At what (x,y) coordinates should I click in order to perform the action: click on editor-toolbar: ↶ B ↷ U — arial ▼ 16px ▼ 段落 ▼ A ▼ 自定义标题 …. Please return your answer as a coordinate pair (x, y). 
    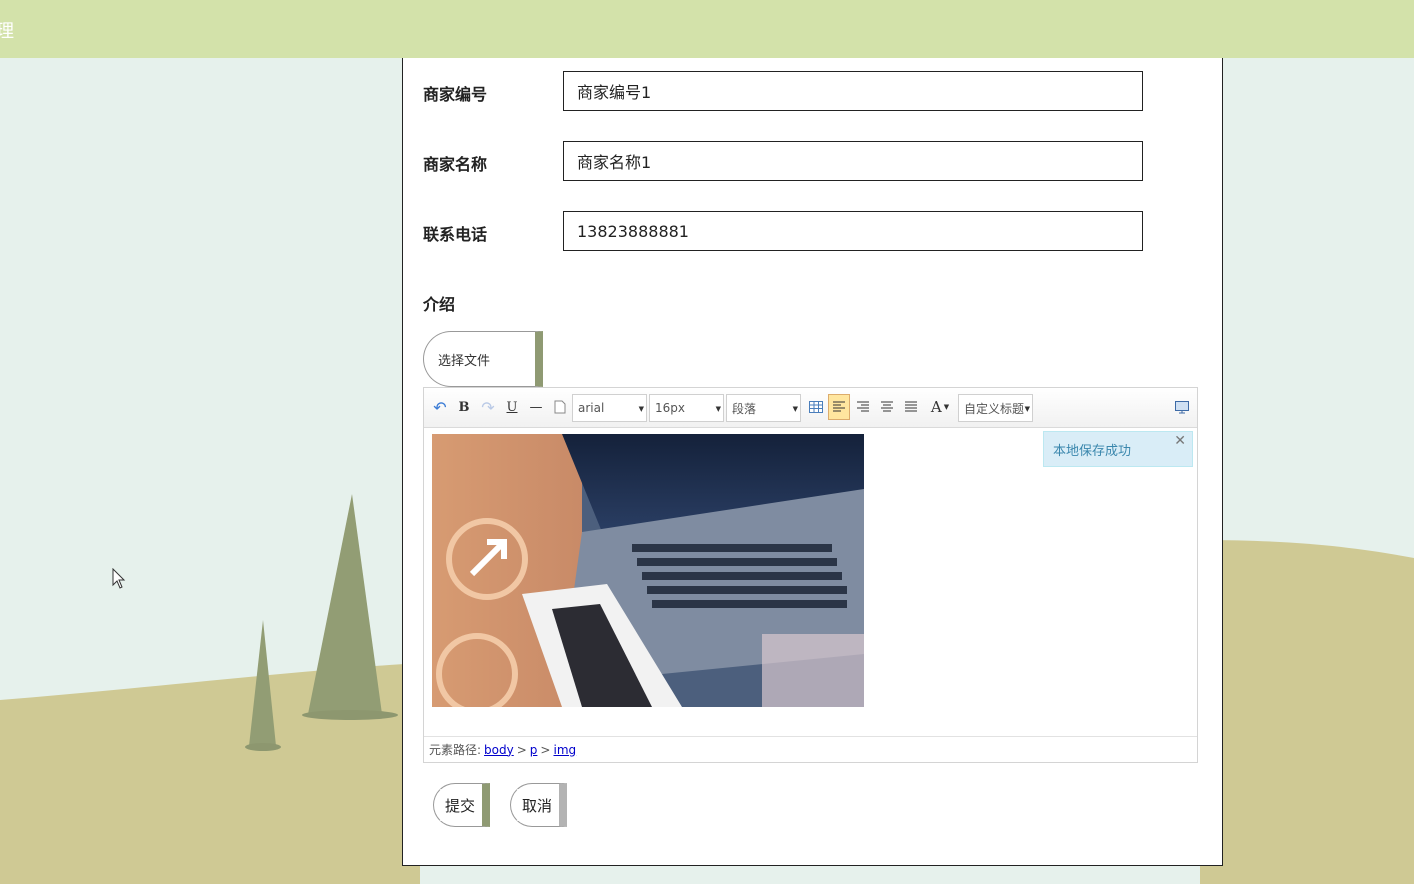
    Looking at the image, I should click on (810, 408).